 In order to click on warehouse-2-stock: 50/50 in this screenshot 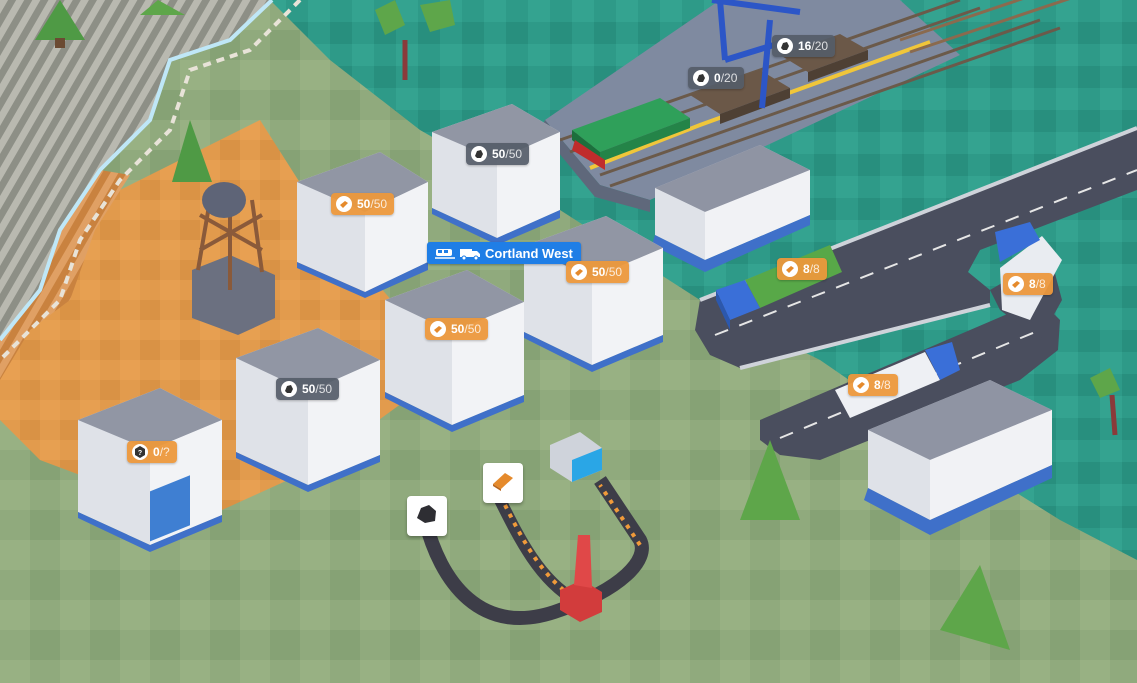, I will do `click(363, 204)`.